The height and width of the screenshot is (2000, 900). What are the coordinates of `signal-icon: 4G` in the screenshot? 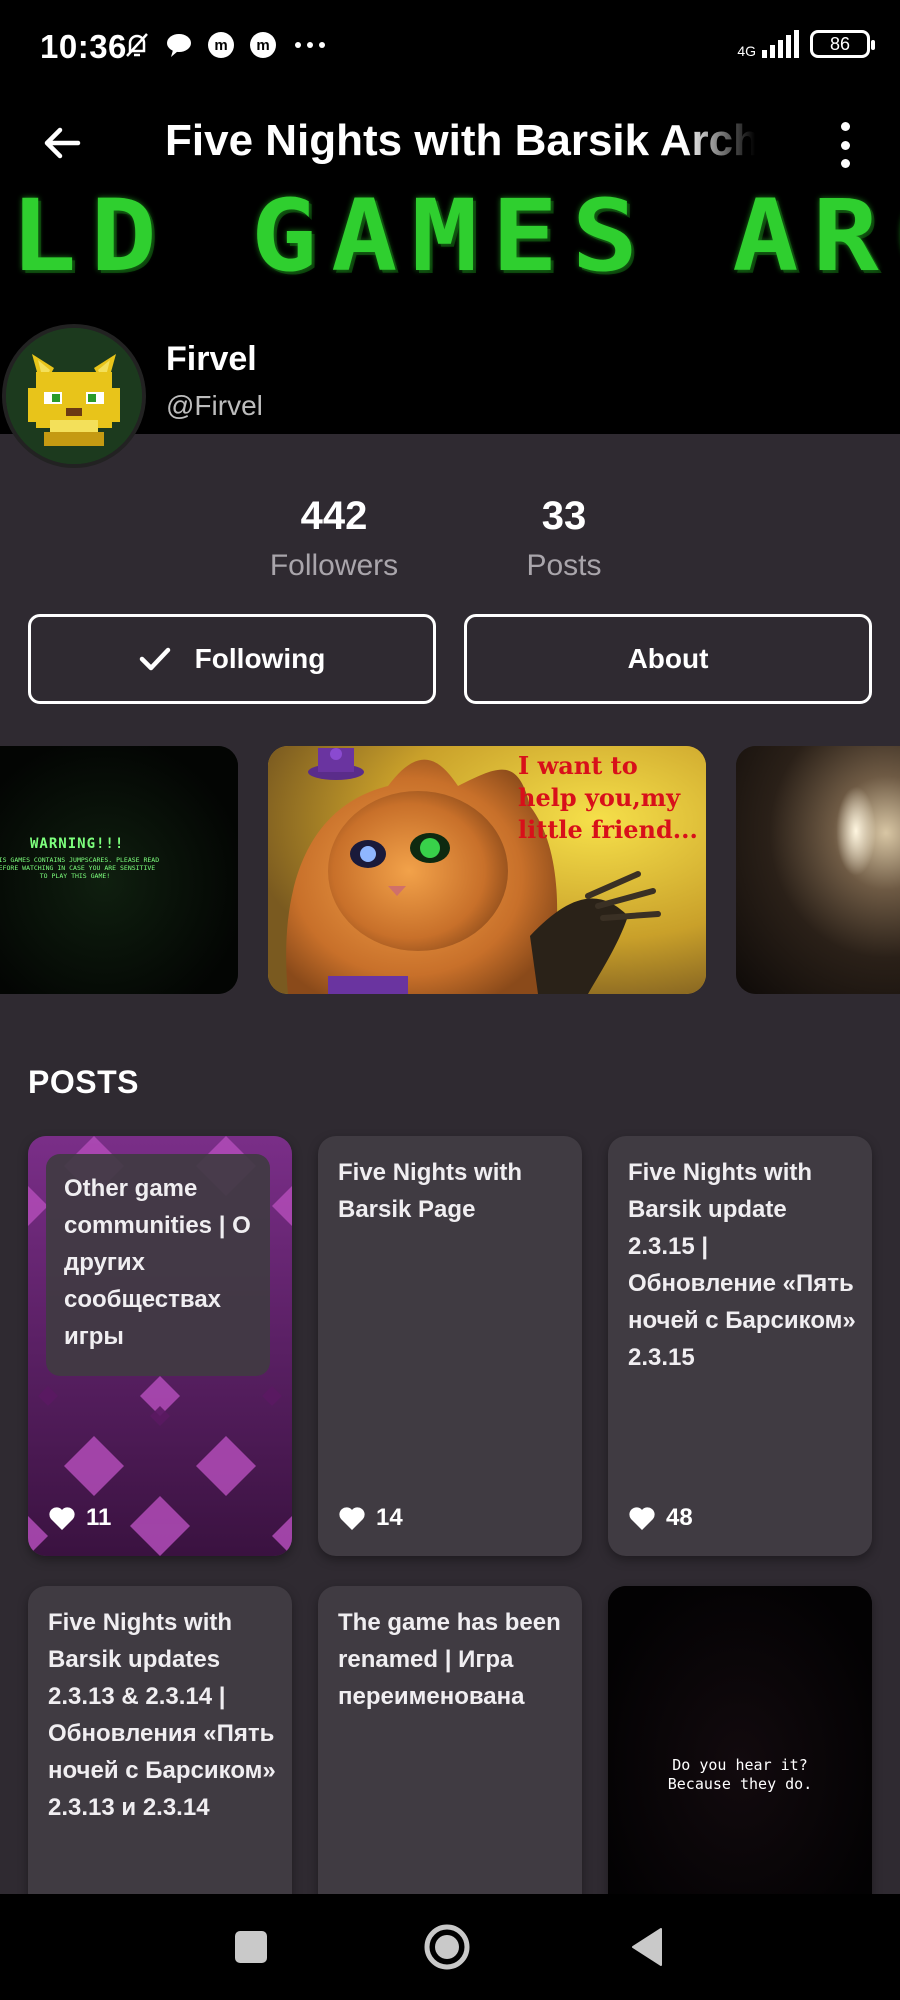 It's located at (768, 44).